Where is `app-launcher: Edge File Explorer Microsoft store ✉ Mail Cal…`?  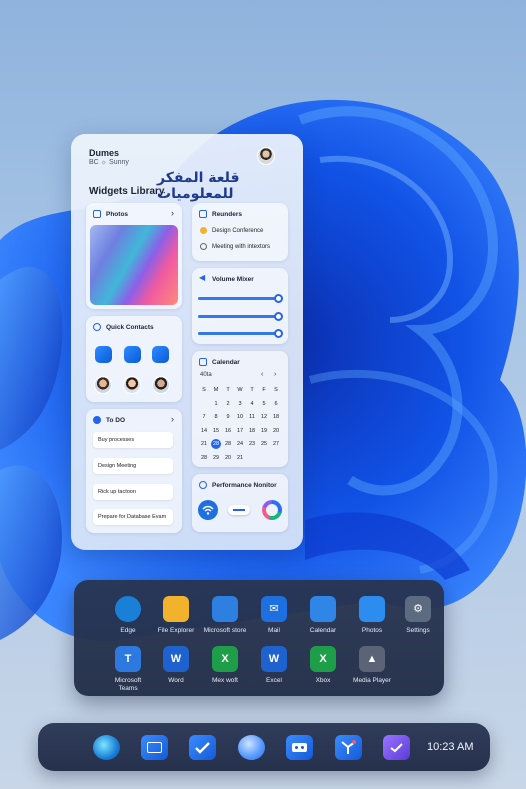 app-launcher: Edge File Explorer Microsoft store ✉ Mail Cal… is located at coordinates (259, 638).